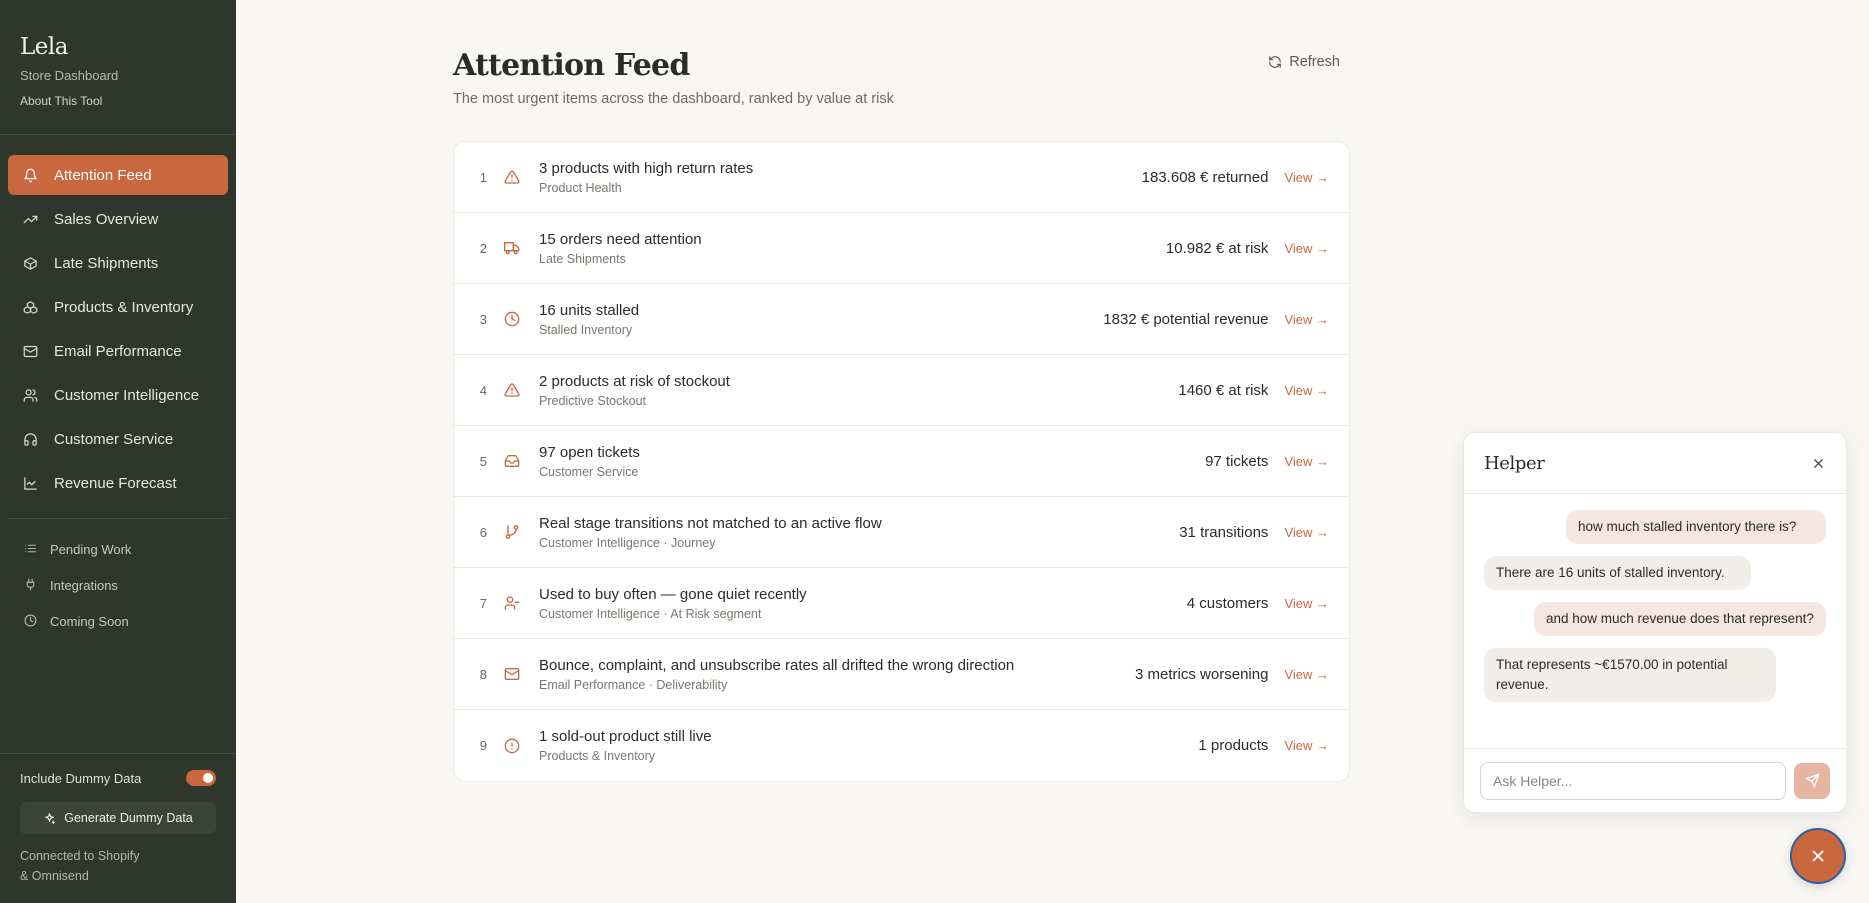 The image size is (1869, 903). Describe the element at coordinates (512, 248) in the screenshot. I see `truck-icon` at that location.